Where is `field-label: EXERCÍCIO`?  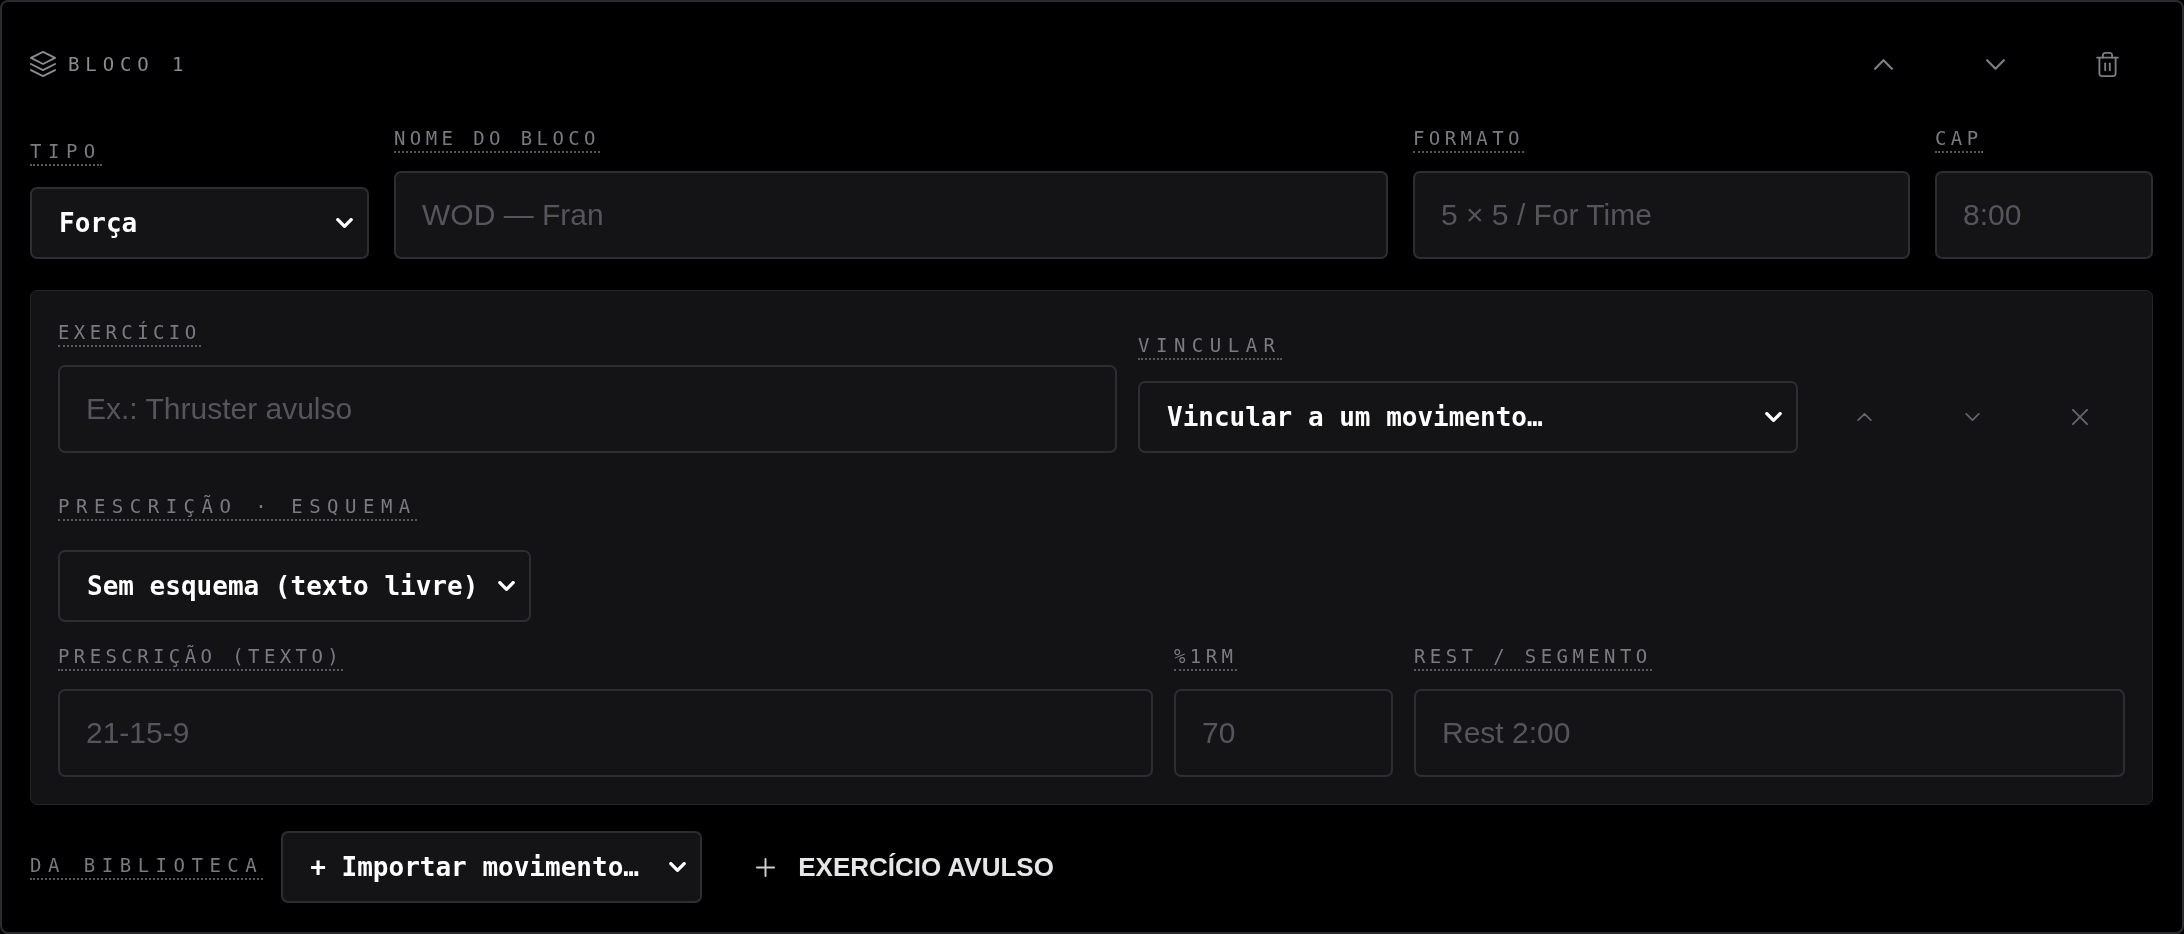
field-label: EXERCÍCIO is located at coordinates (129, 334).